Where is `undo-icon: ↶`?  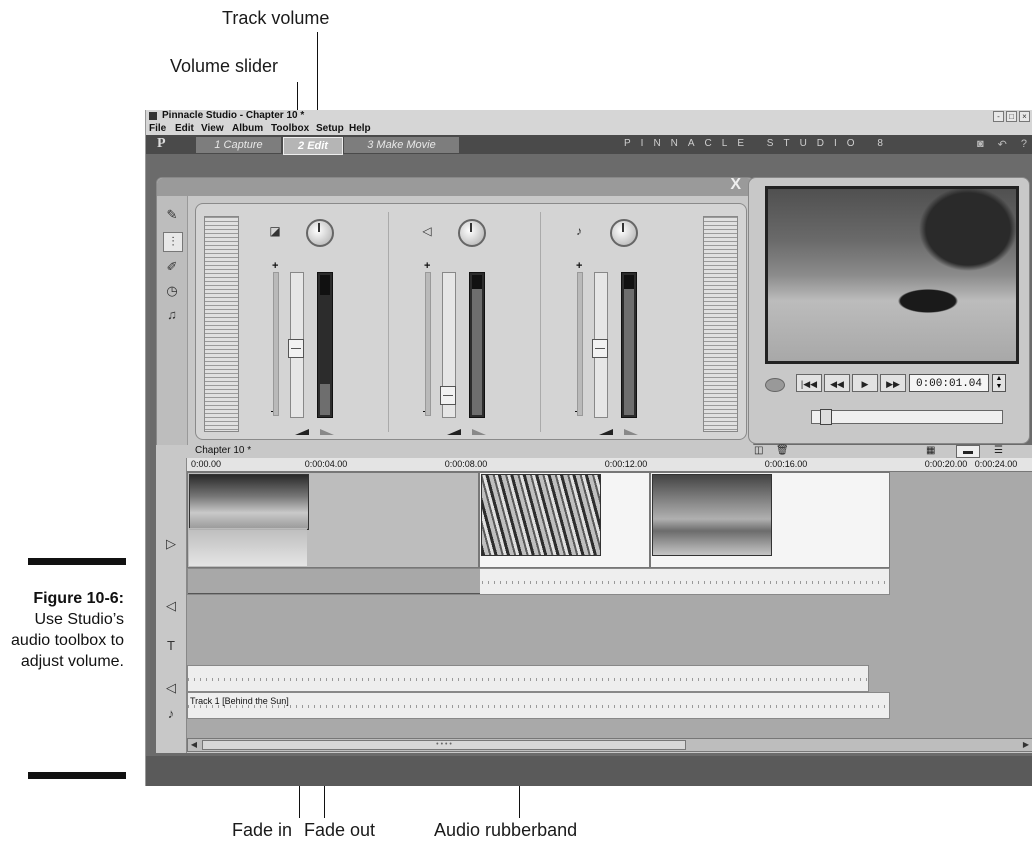 undo-icon: ↶ is located at coordinates (1002, 144).